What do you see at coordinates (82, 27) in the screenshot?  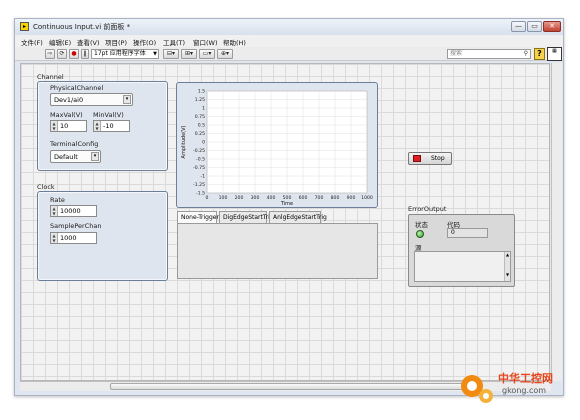 I see `window-title: Continuous Input.vi 前面板 *` at bounding box center [82, 27].